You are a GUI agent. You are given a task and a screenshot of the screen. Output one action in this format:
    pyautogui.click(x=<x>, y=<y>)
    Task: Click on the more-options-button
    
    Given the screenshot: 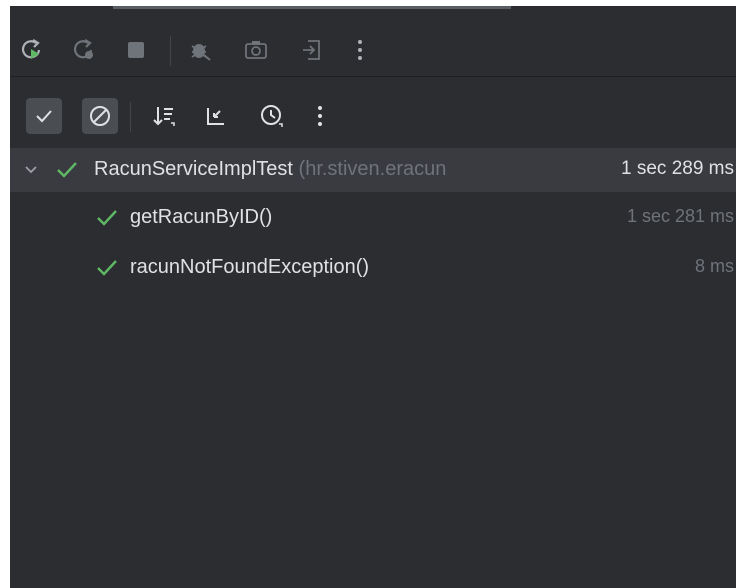 What is the action you would take?
    pyautogui.click(x=360, y=50)
    